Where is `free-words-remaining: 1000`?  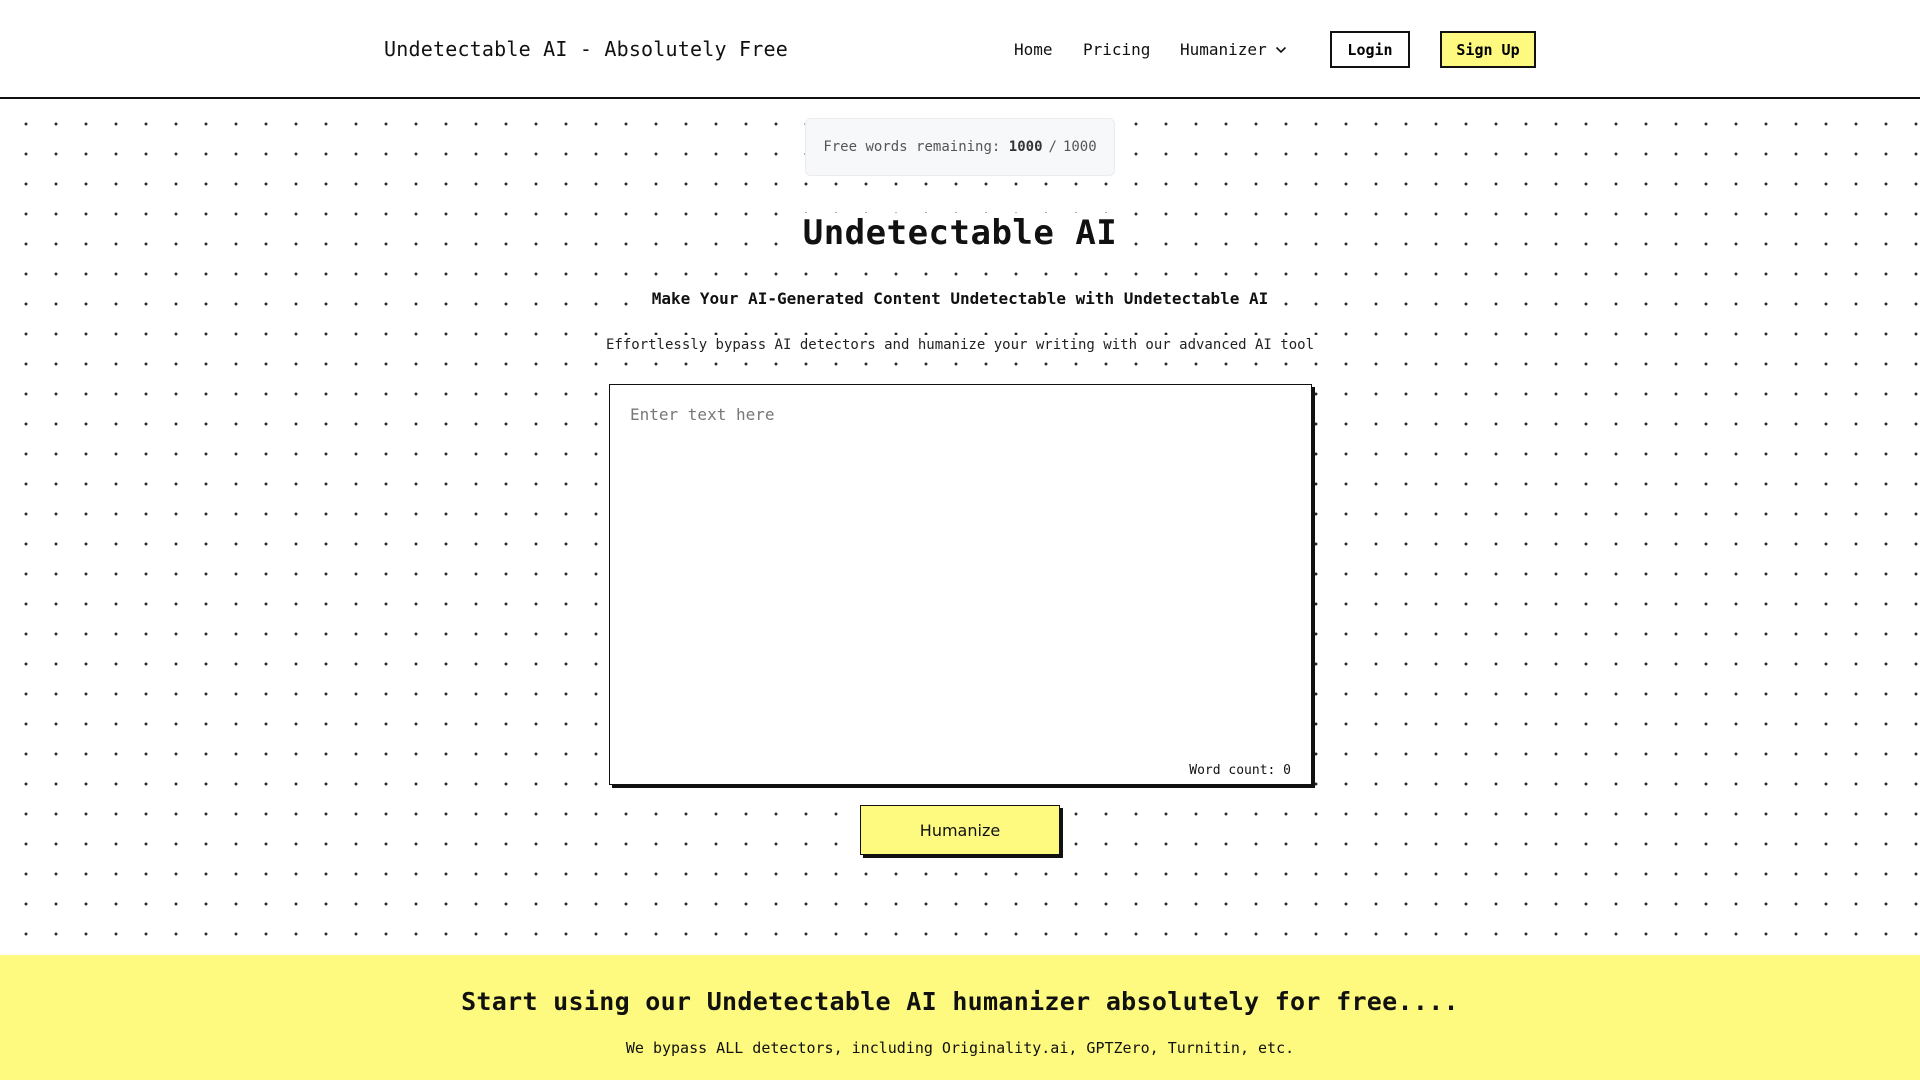
free-words-remaining: 1000 is located at coordinates (1025, 147).